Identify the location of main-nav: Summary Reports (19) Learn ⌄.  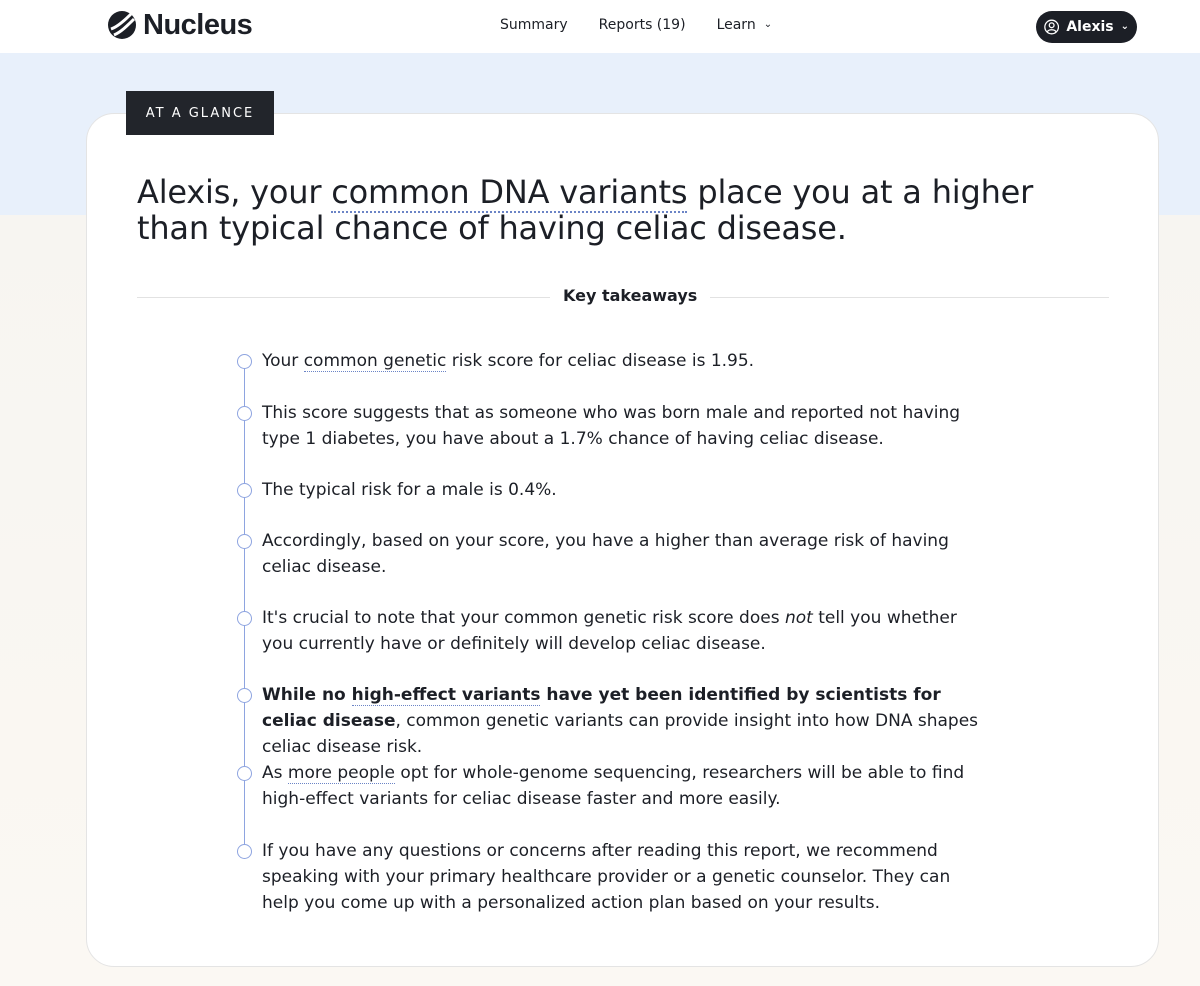
(636, 25).